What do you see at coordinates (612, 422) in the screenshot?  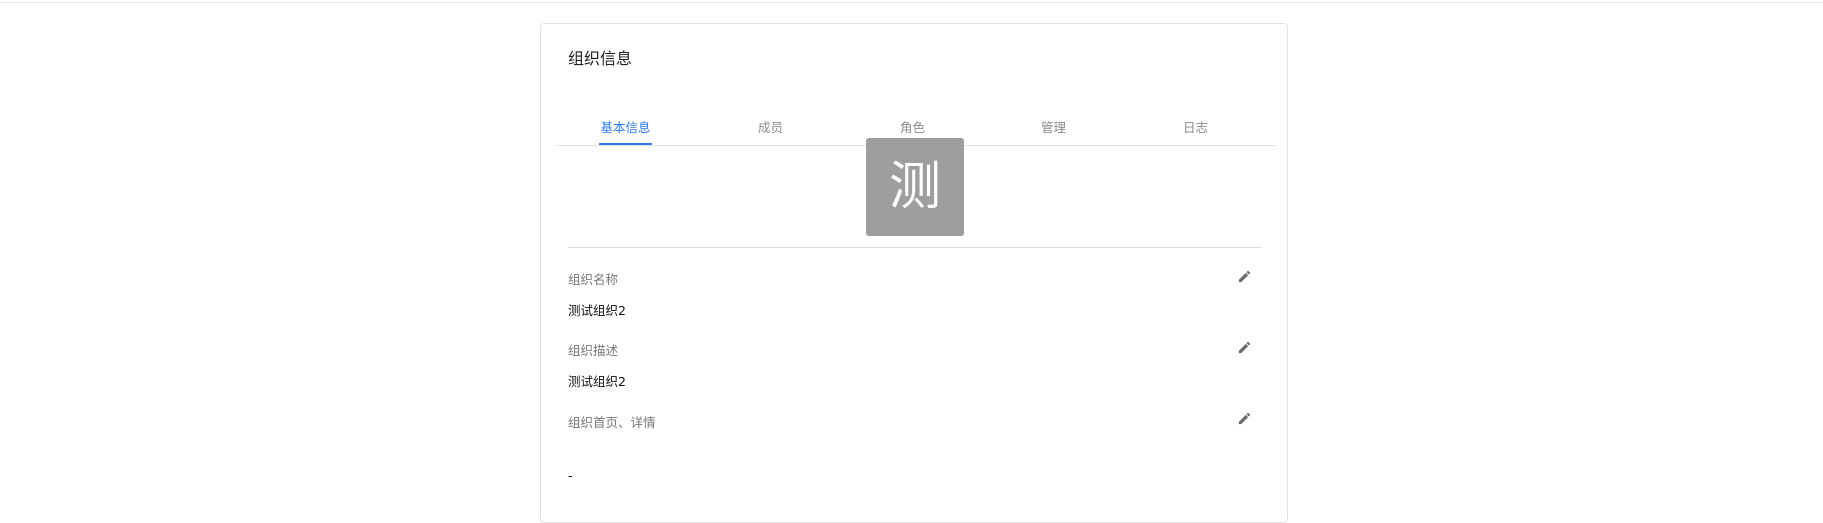 I see `field-label-org-homepage: 组织首页、详情` at bounding box center [612, 422].